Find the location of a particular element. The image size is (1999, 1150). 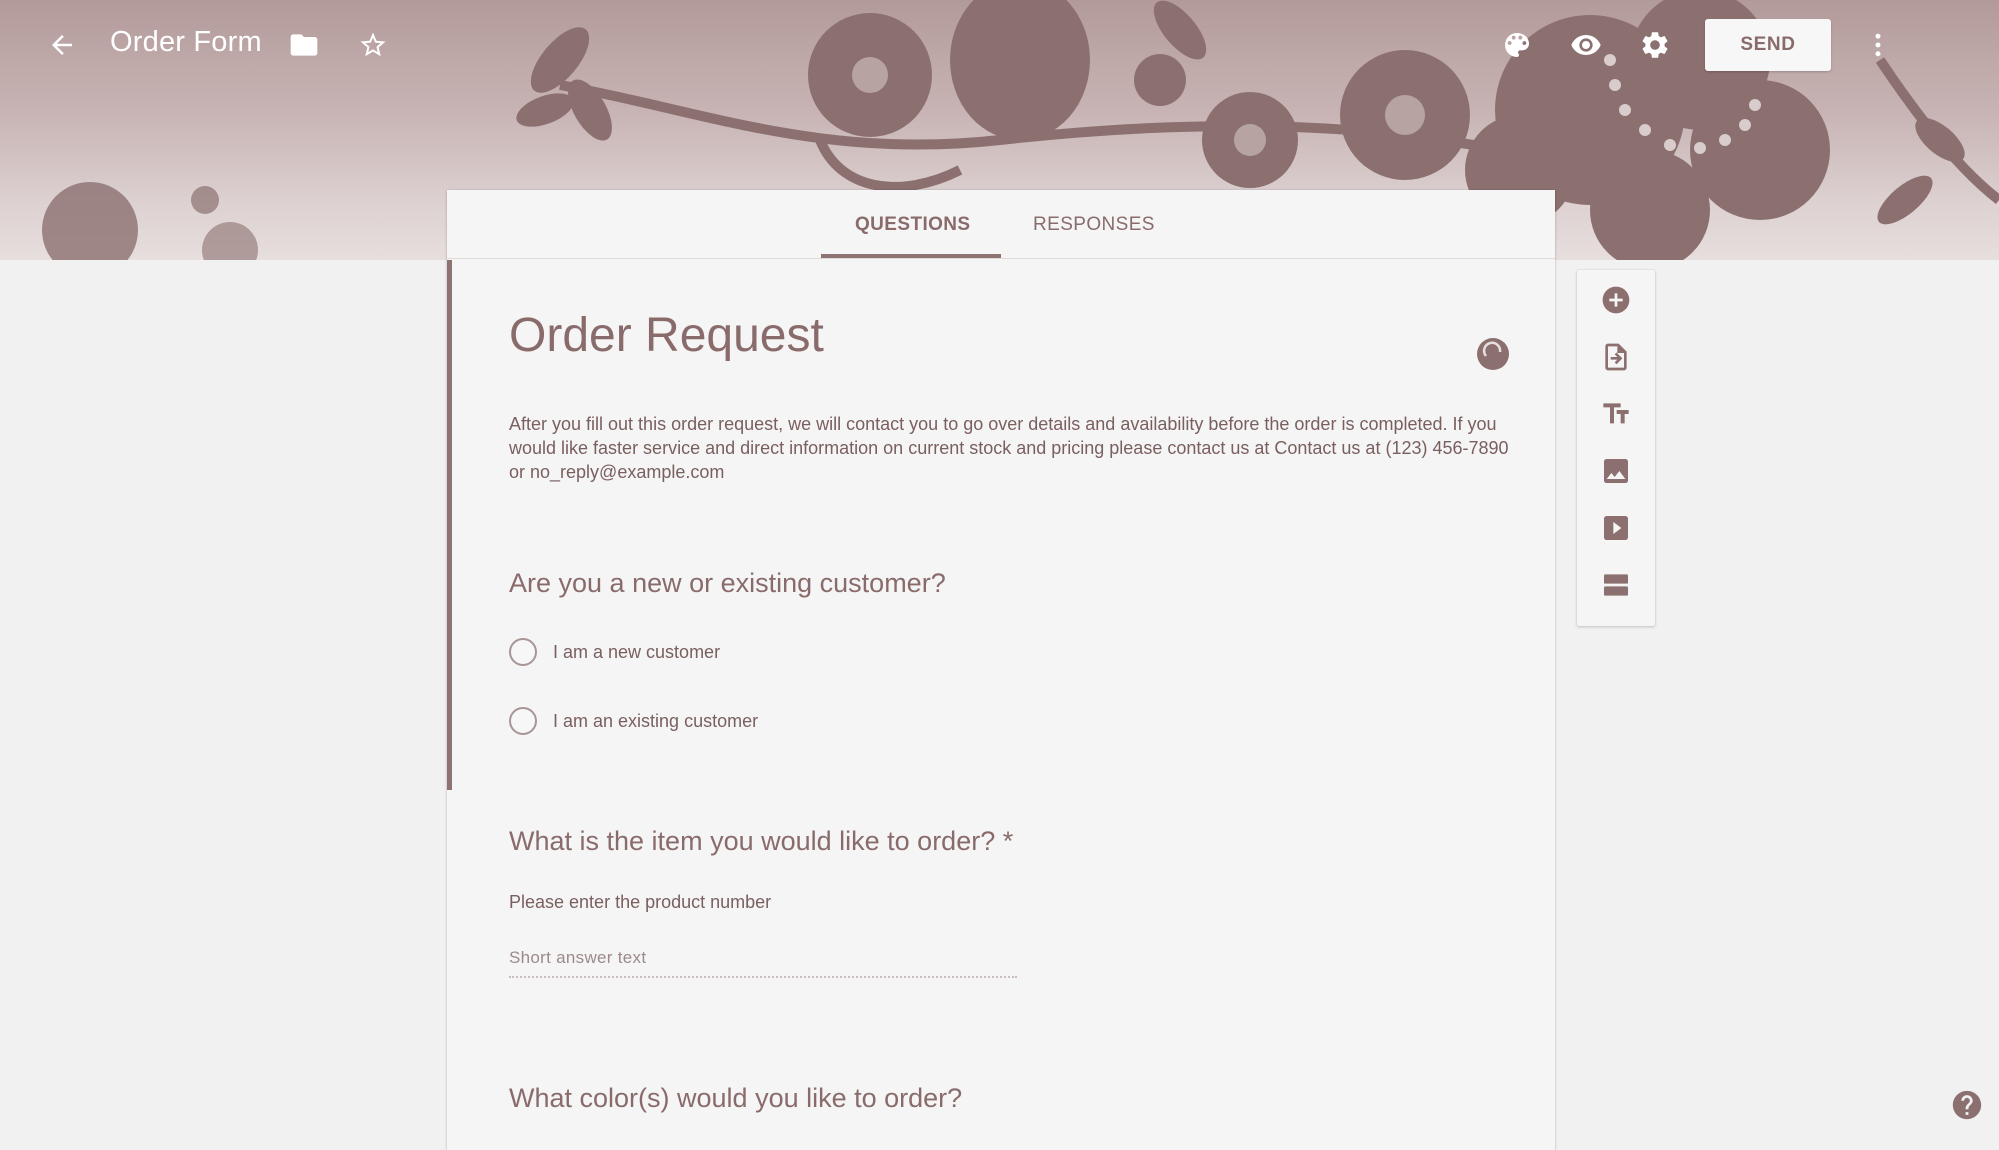

tab-bar: QUESTIONS RESPONSES is located at coordinates (1001, 224).